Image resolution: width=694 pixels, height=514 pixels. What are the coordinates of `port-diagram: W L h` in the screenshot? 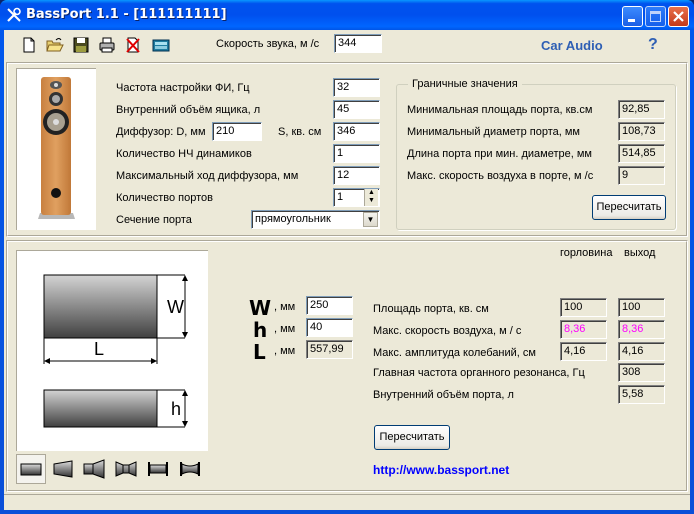 It's located at (112, 350).